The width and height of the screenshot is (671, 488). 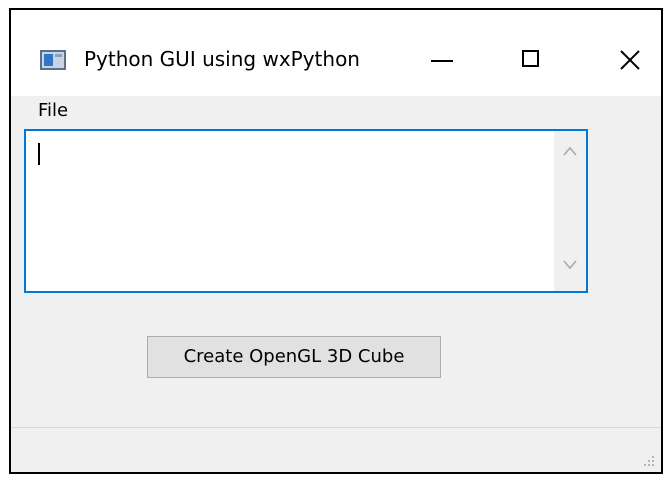 I want to click on maximize-icon, so click(x=530, y=58).